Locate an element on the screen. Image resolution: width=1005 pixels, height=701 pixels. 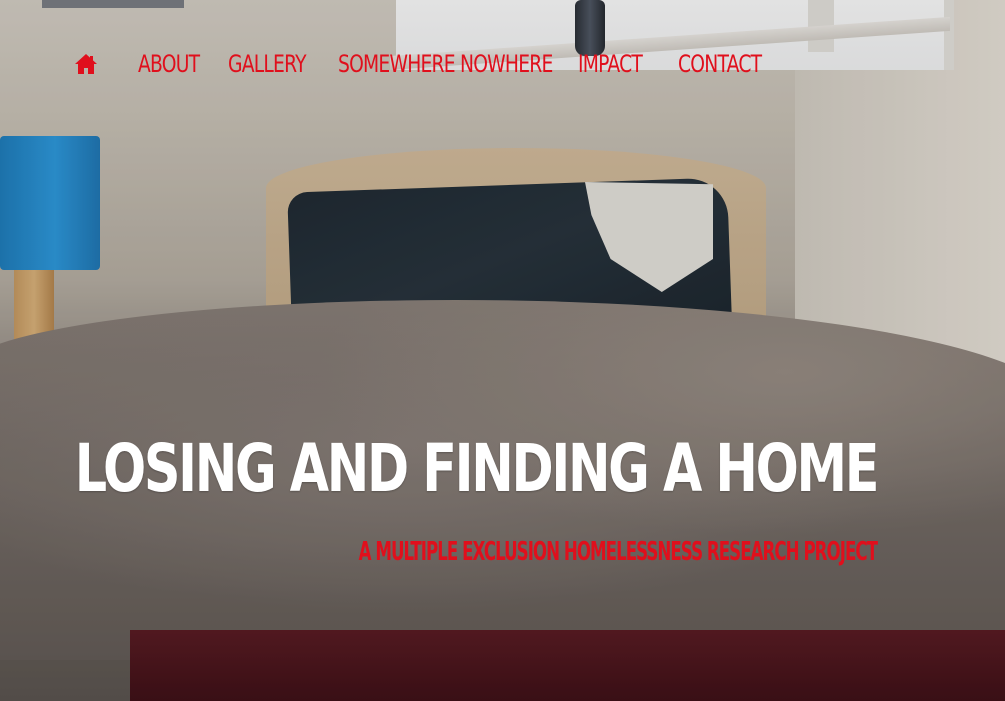
hero-title: LOSING AND FINDING A HOME is located at coordinates (477, 468).